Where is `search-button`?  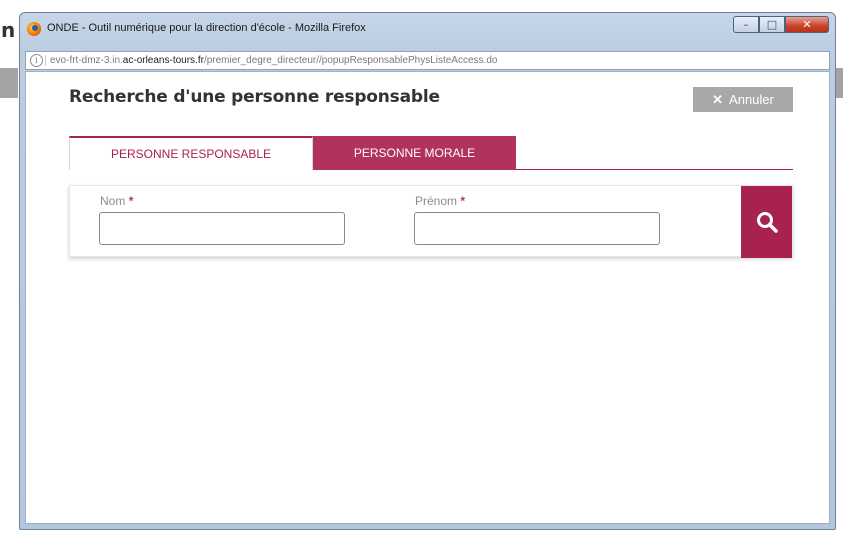 search-button is located at coordinates (766, 222).